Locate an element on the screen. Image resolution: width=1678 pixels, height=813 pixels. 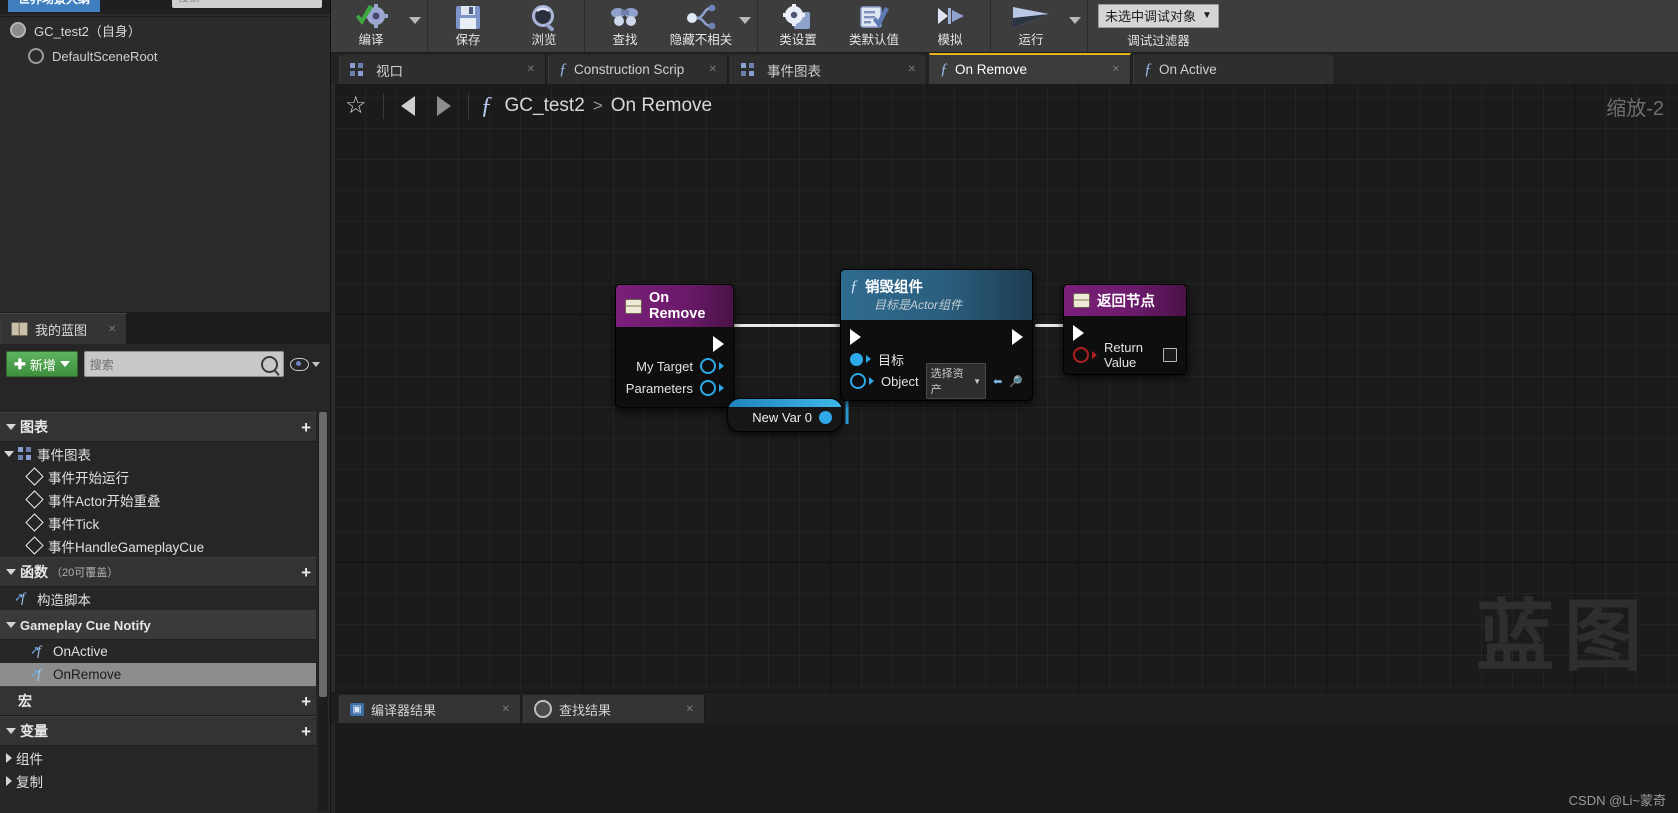
section-title: 图表 is located at coordinates (34, 427).